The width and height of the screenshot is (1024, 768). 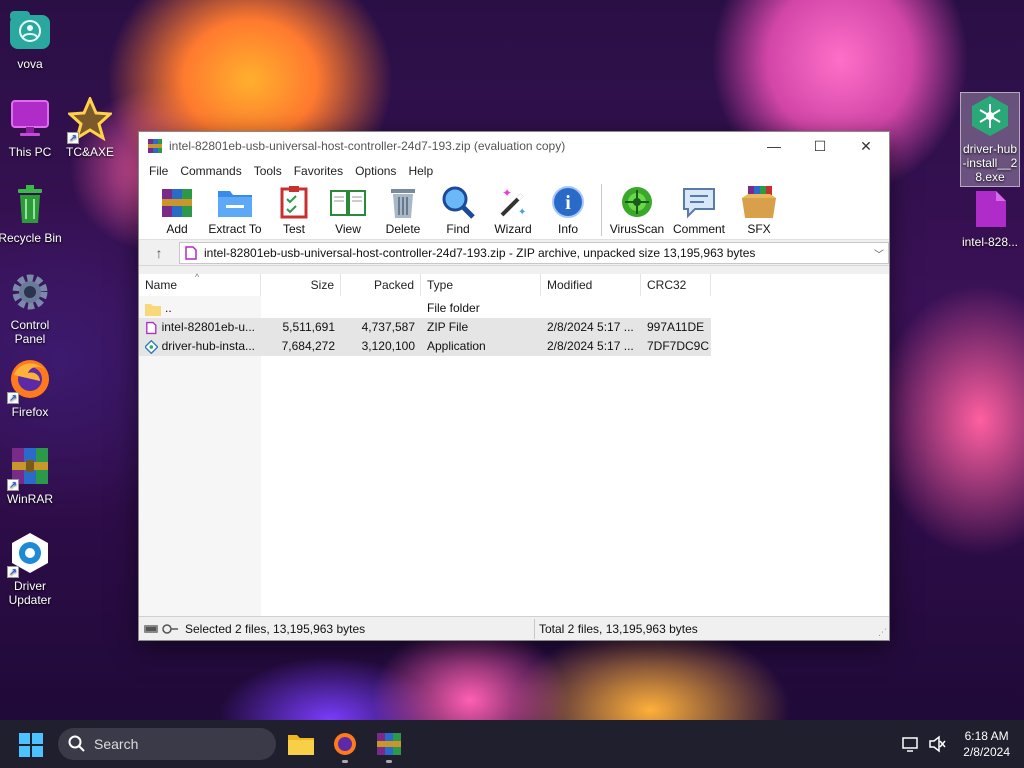 I want to click on taskbar-file-explorer, so click(x=301, y=744).